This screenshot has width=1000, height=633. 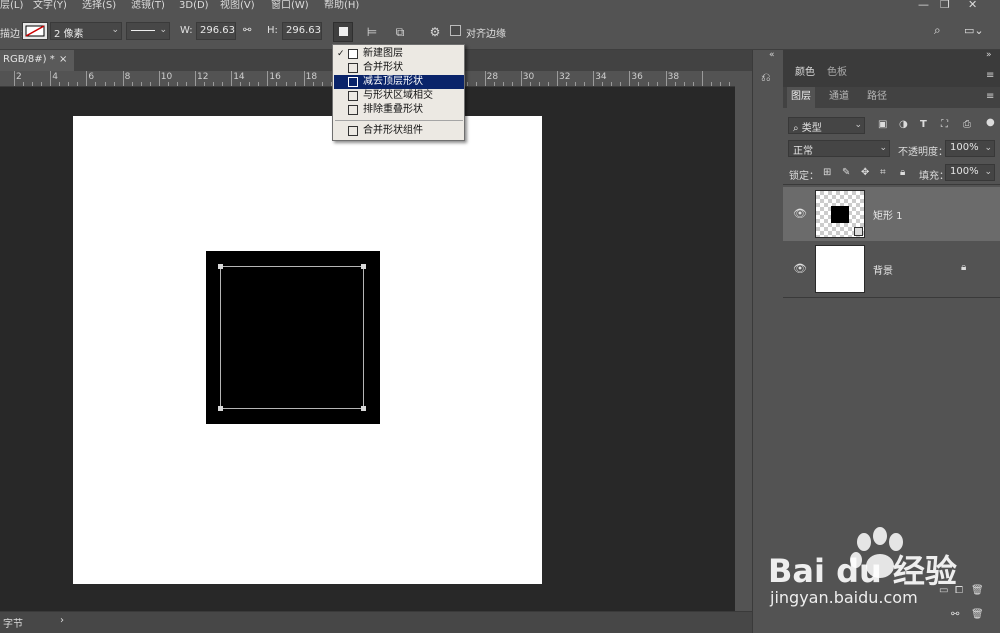 What do you see at coordinates (839, 97) in the screenshot?
I see `tab-channels: 通道` at bounding box center [839, 97].